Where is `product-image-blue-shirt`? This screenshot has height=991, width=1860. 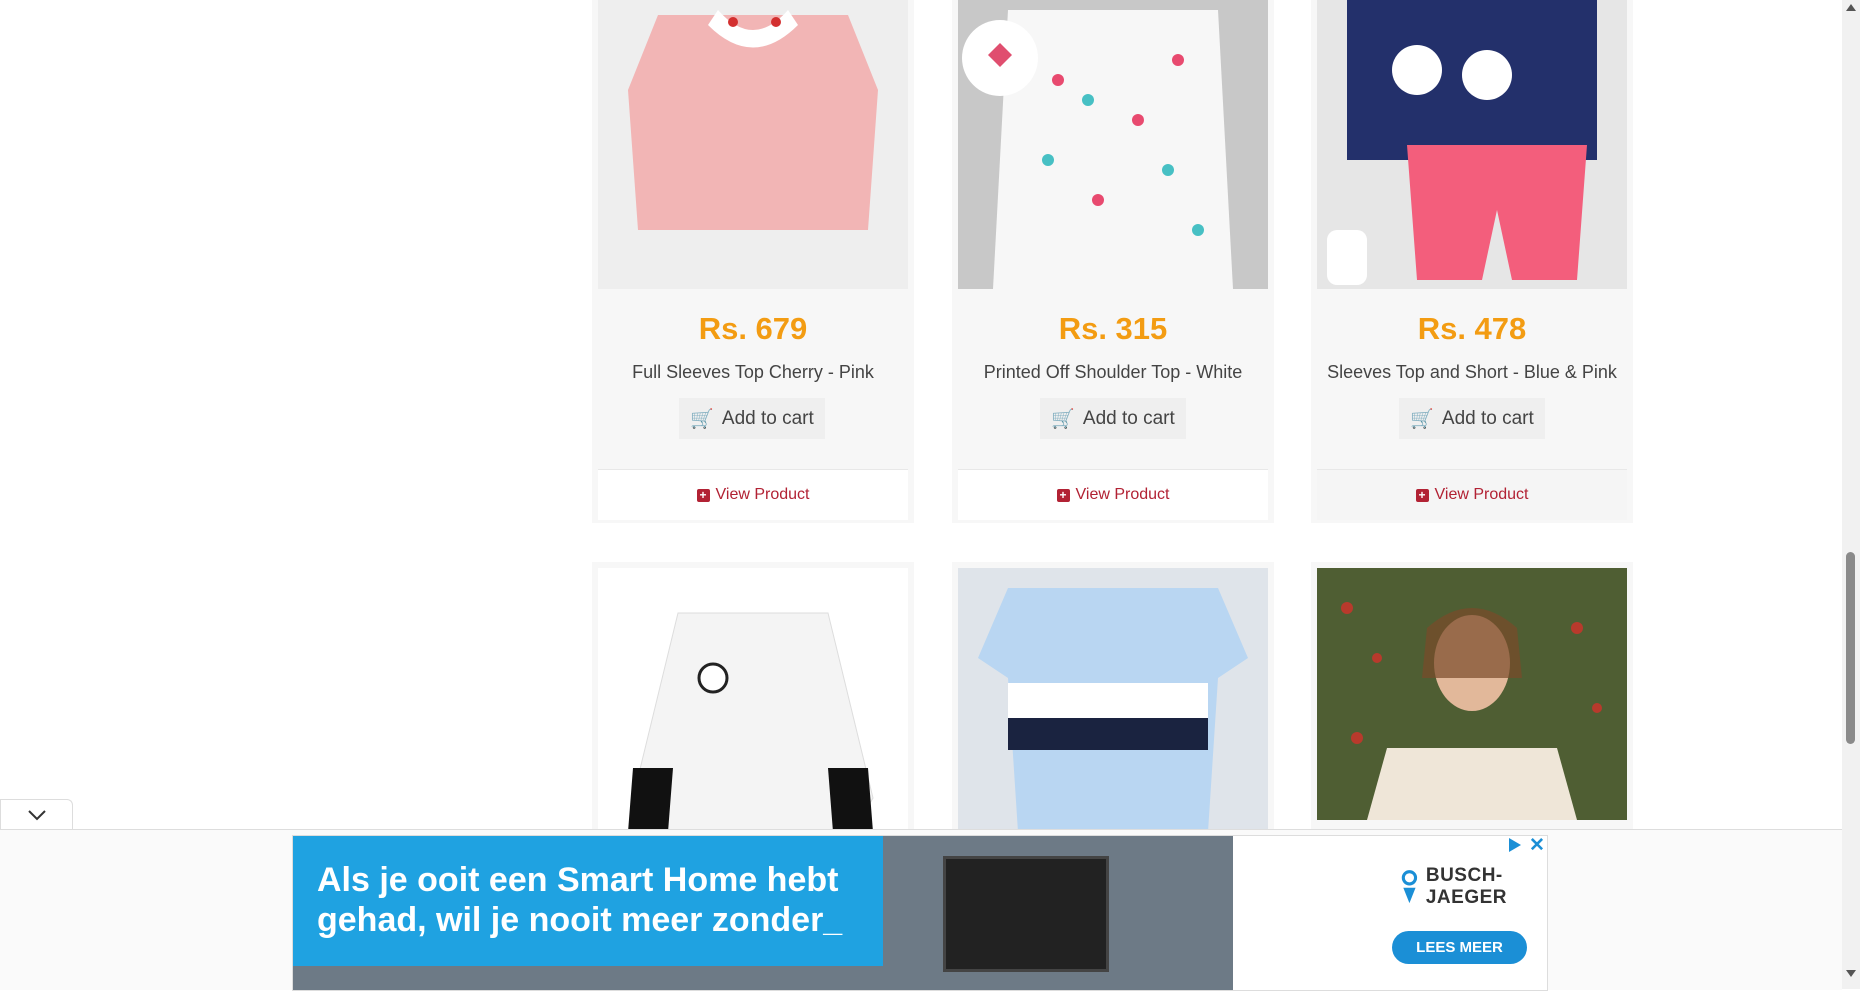 product-image-blue-shirt is located at coordinates (1113, 700).